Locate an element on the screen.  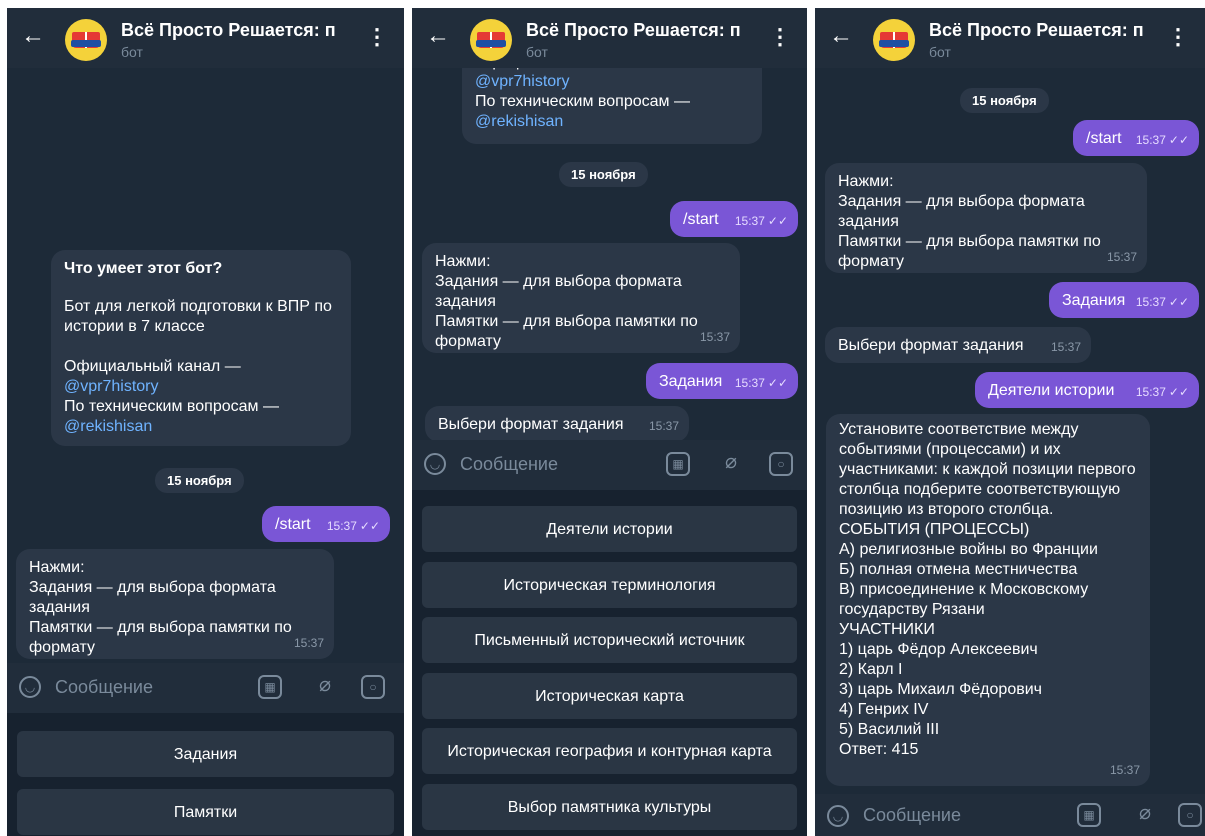
keyboard-button-terminology: Историческая терминология is located at coordinates (609, 585).